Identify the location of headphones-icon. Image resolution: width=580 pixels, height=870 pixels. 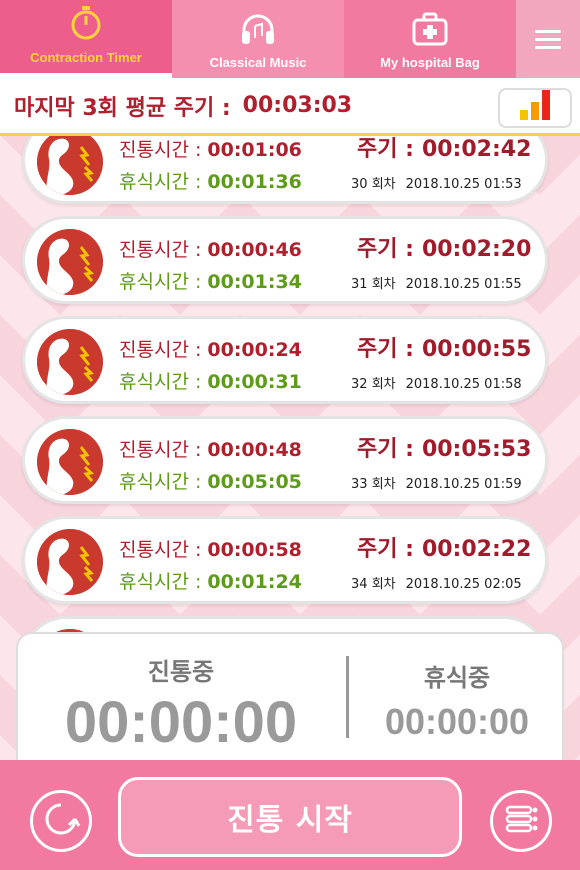
(258, 30).